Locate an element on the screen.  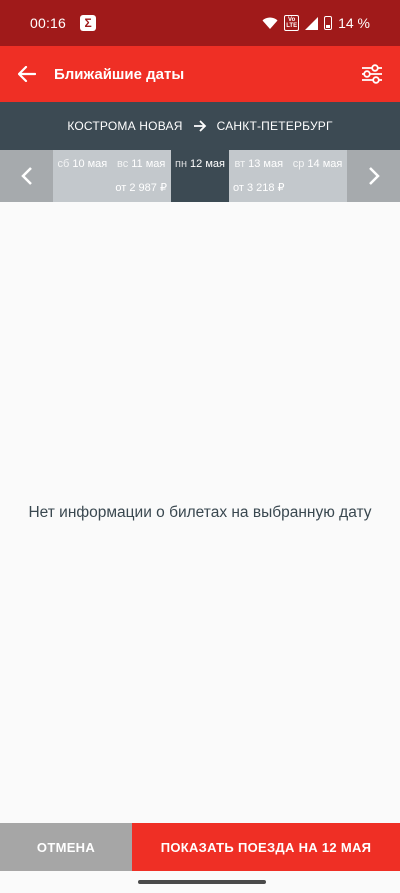
arrow-left-icon is located at coordinates (27, 74).